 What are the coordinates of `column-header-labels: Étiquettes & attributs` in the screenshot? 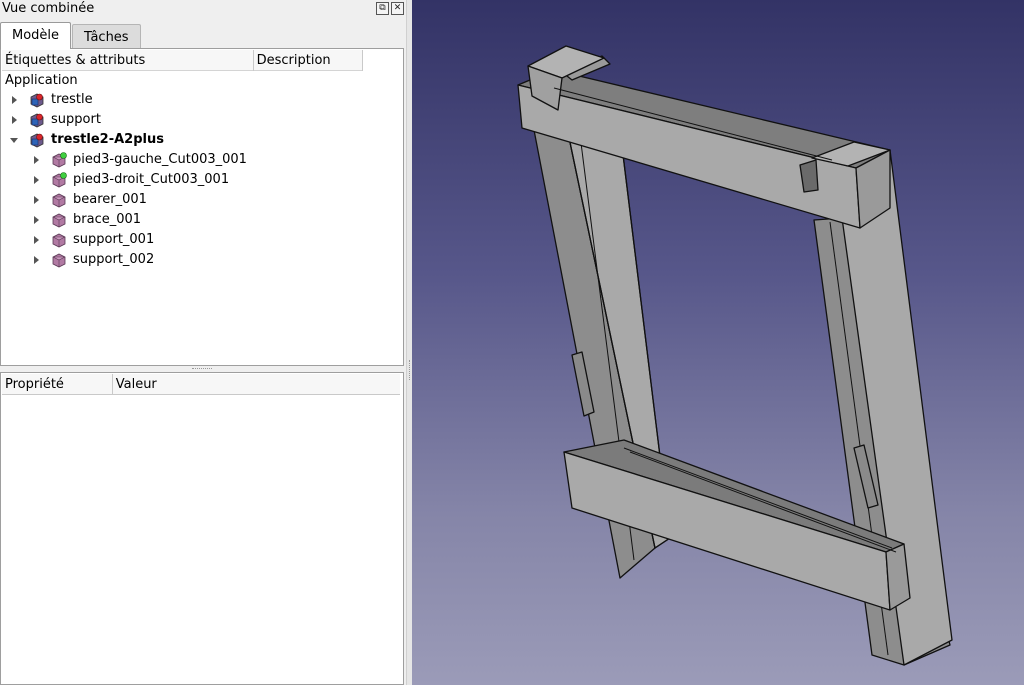 It's located at (128, 60).